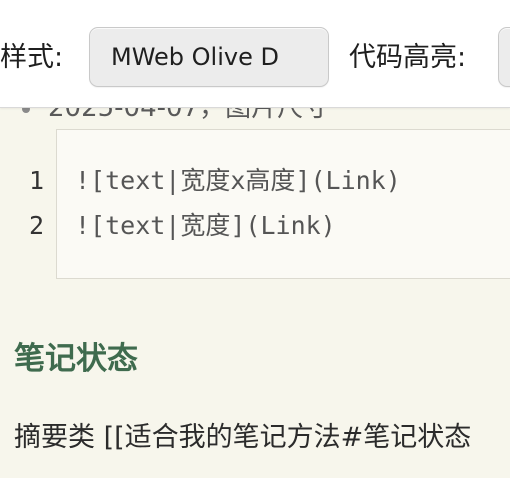 The image size is (510, 478). I want to click on code-text: ![text|宽度x高度](Link), so click(238, 180).